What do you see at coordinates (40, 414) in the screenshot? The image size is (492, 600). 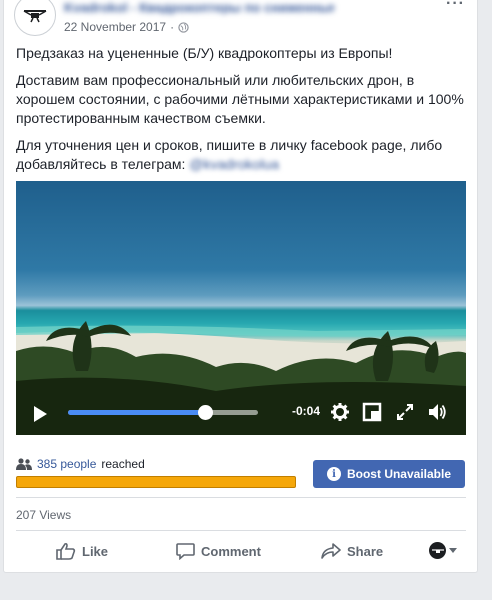 I see `play-icon` at bounding box center [40, 414].